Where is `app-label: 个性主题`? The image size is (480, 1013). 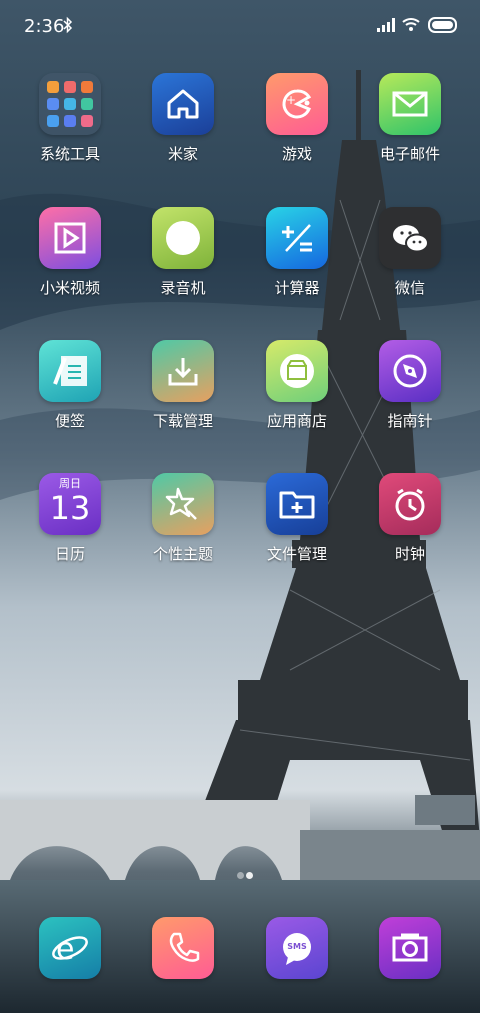
app-label: 个性主题 is located at coordinates (182, 554).